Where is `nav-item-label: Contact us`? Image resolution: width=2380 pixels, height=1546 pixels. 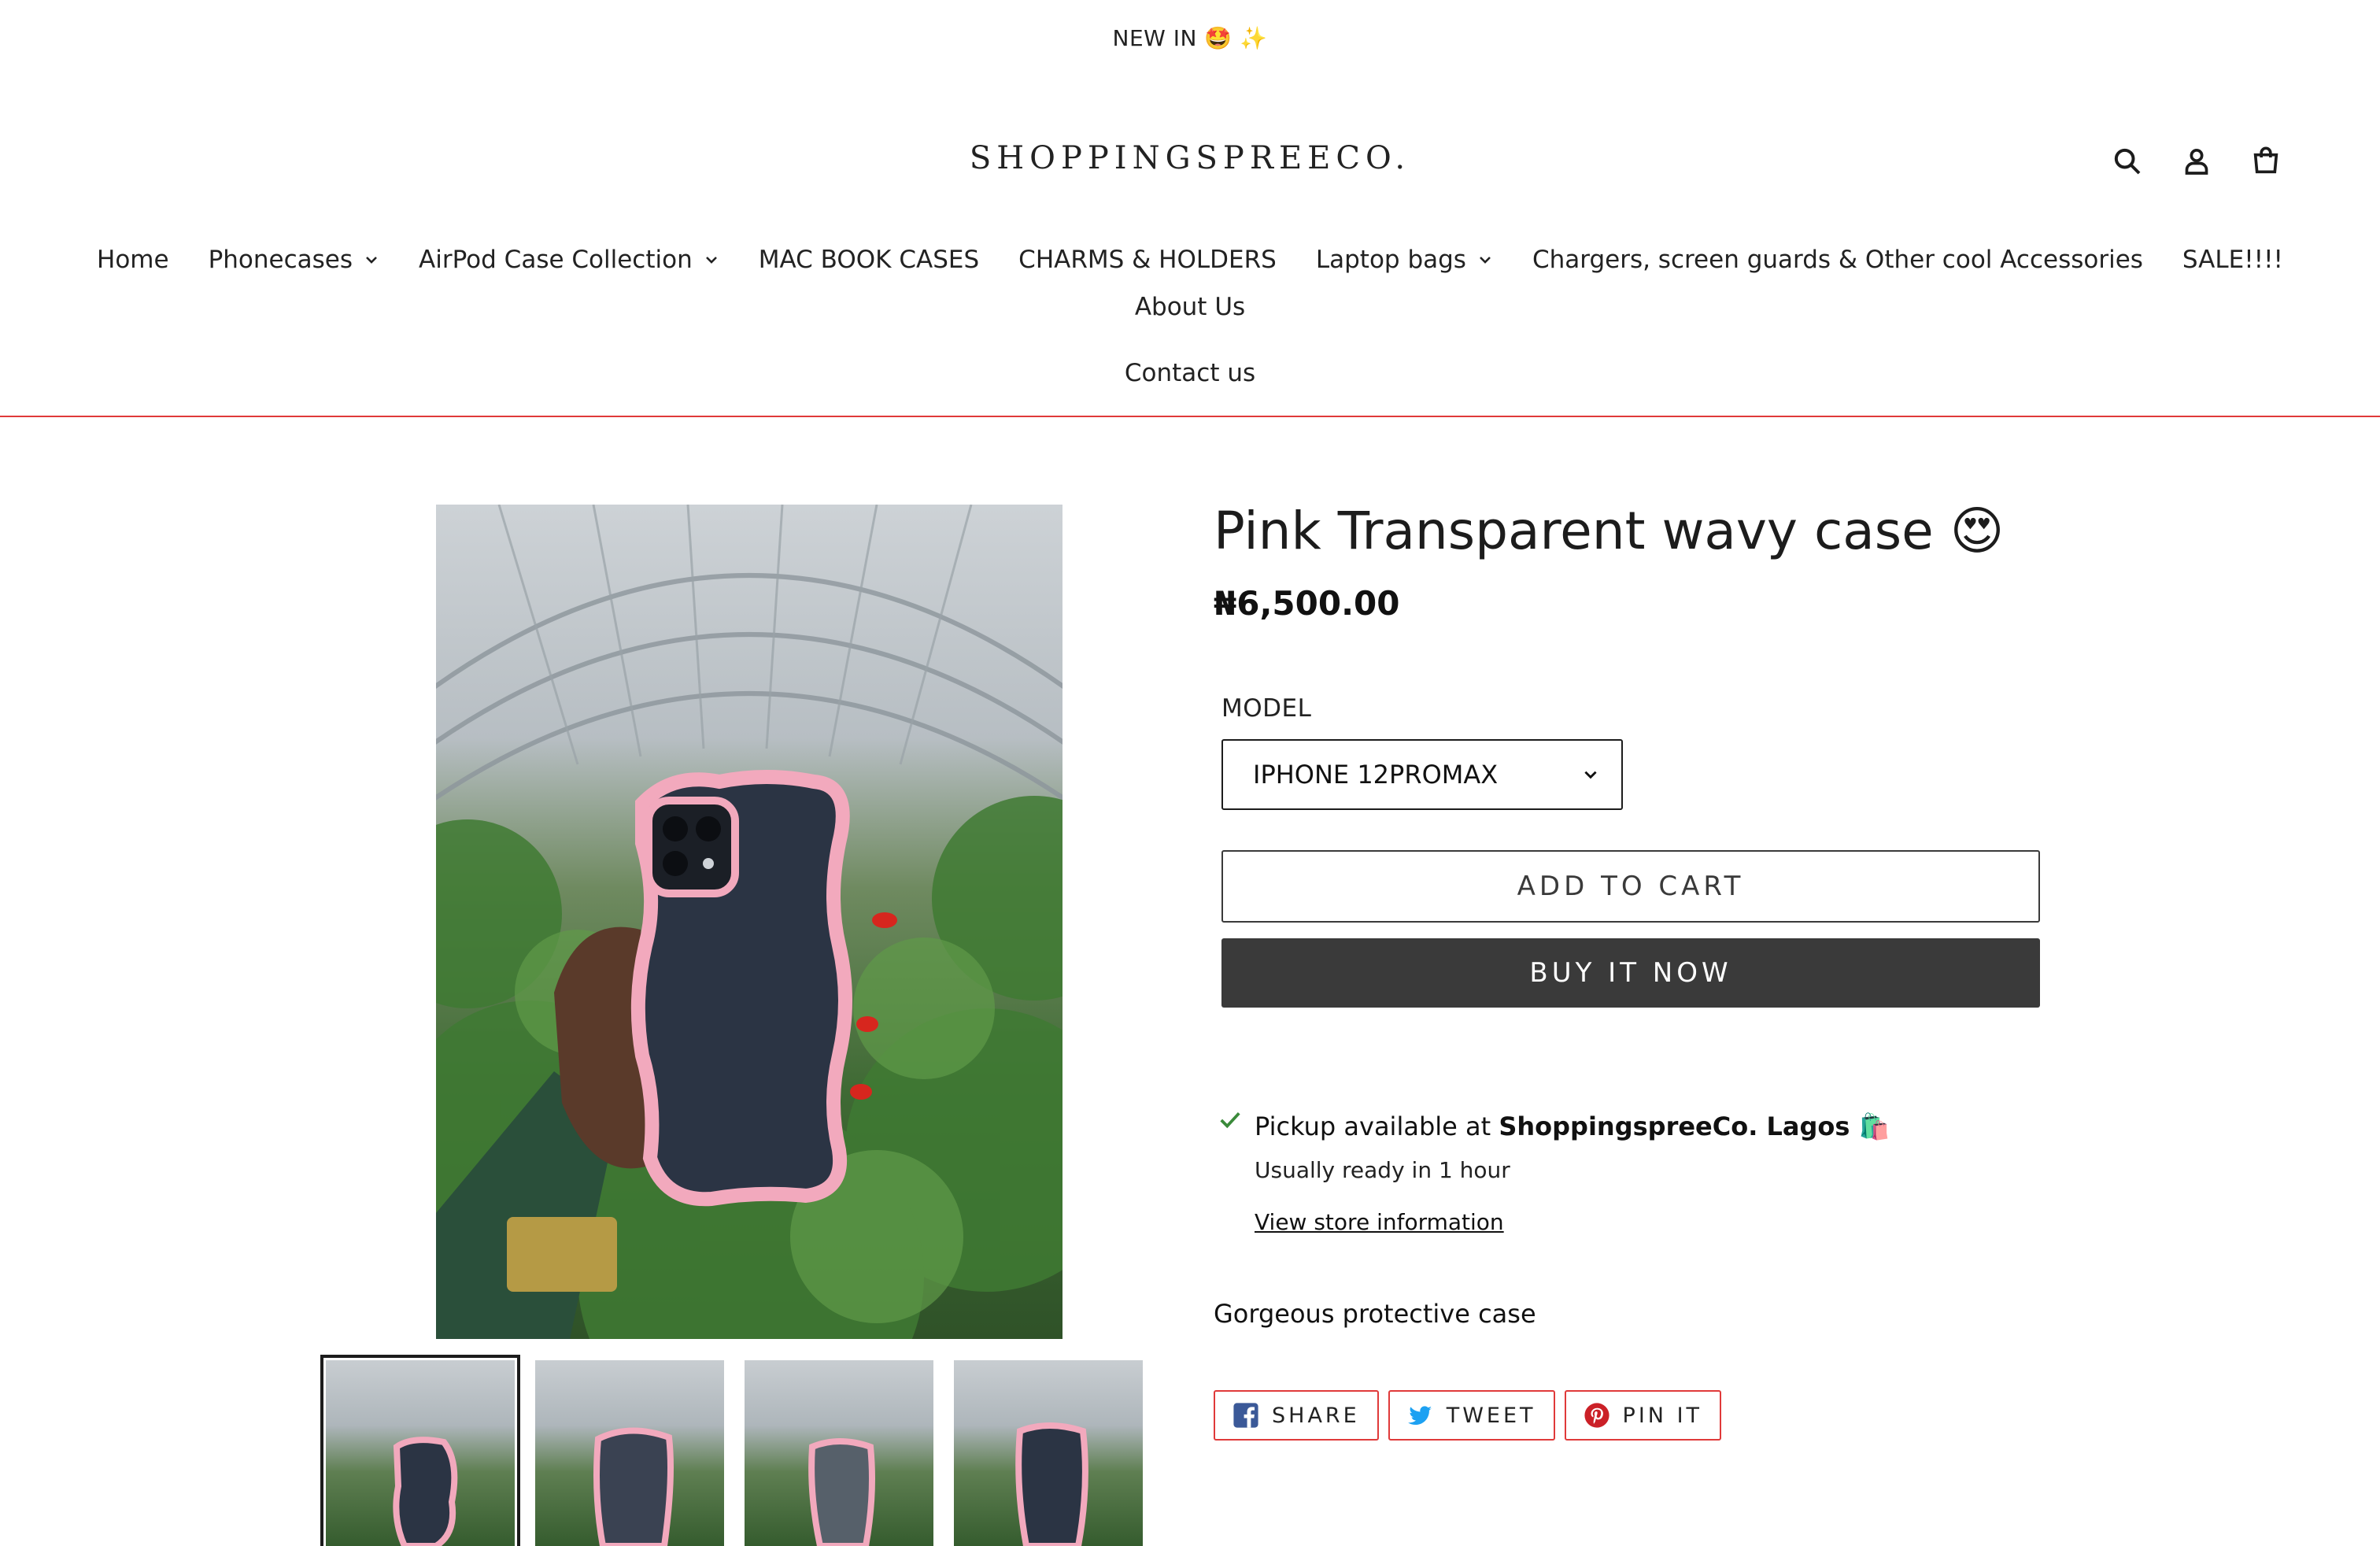 nav-item-label: Contact us is located at coordinates (1190, 373).